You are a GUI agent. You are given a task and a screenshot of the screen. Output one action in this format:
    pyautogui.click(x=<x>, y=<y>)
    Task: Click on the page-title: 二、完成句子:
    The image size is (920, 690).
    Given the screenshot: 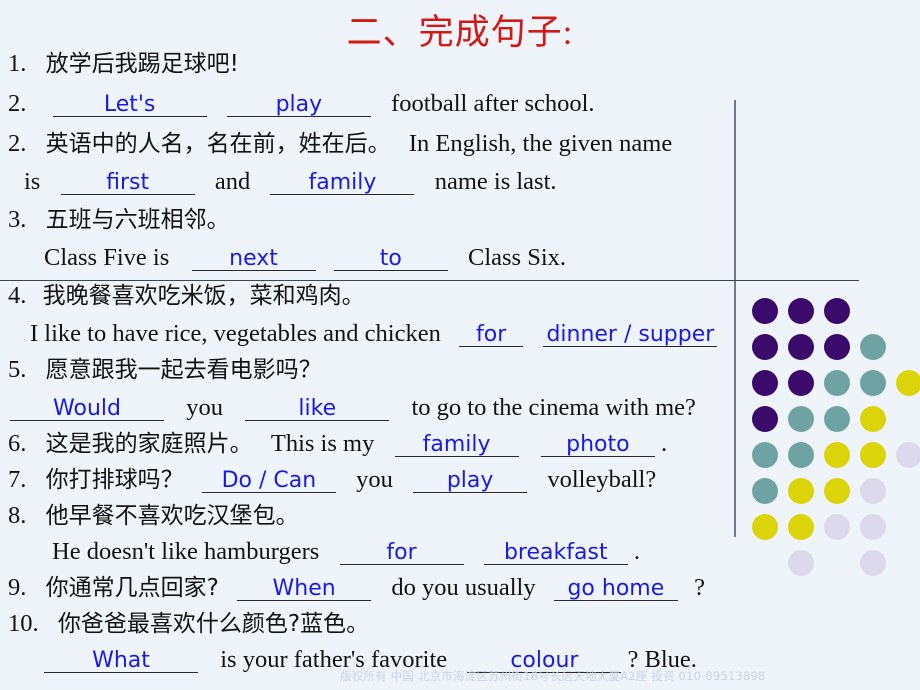 What is the action you would take?
    pyautogui.click(x=460, y=32)
    